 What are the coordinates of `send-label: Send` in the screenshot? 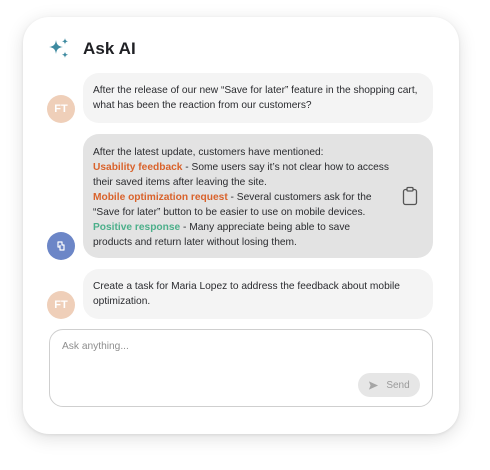 It's located at (398, 385).